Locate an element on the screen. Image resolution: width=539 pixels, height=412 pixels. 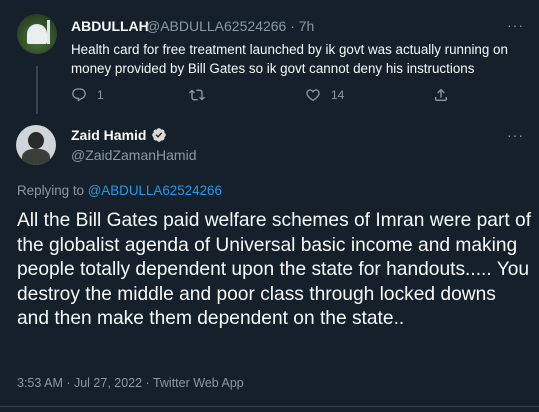
like-count: 14 is located at coordinates (338, 95).